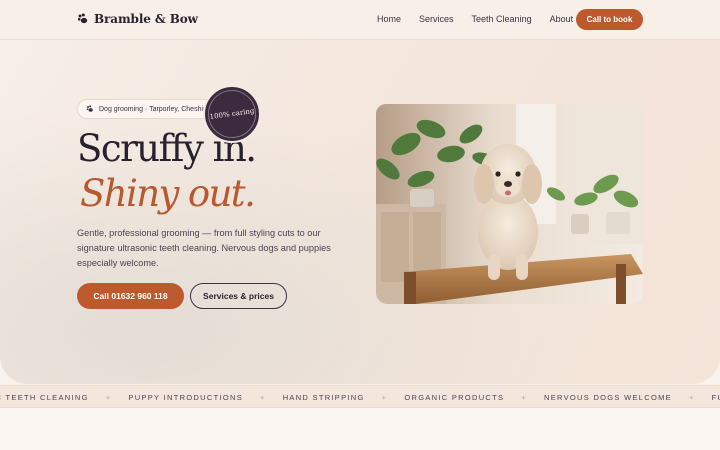 Image resolution: width=720 pixels, height=450 pixels. I want to click on caring-badge-text: 100% caring, so click(232, 114).